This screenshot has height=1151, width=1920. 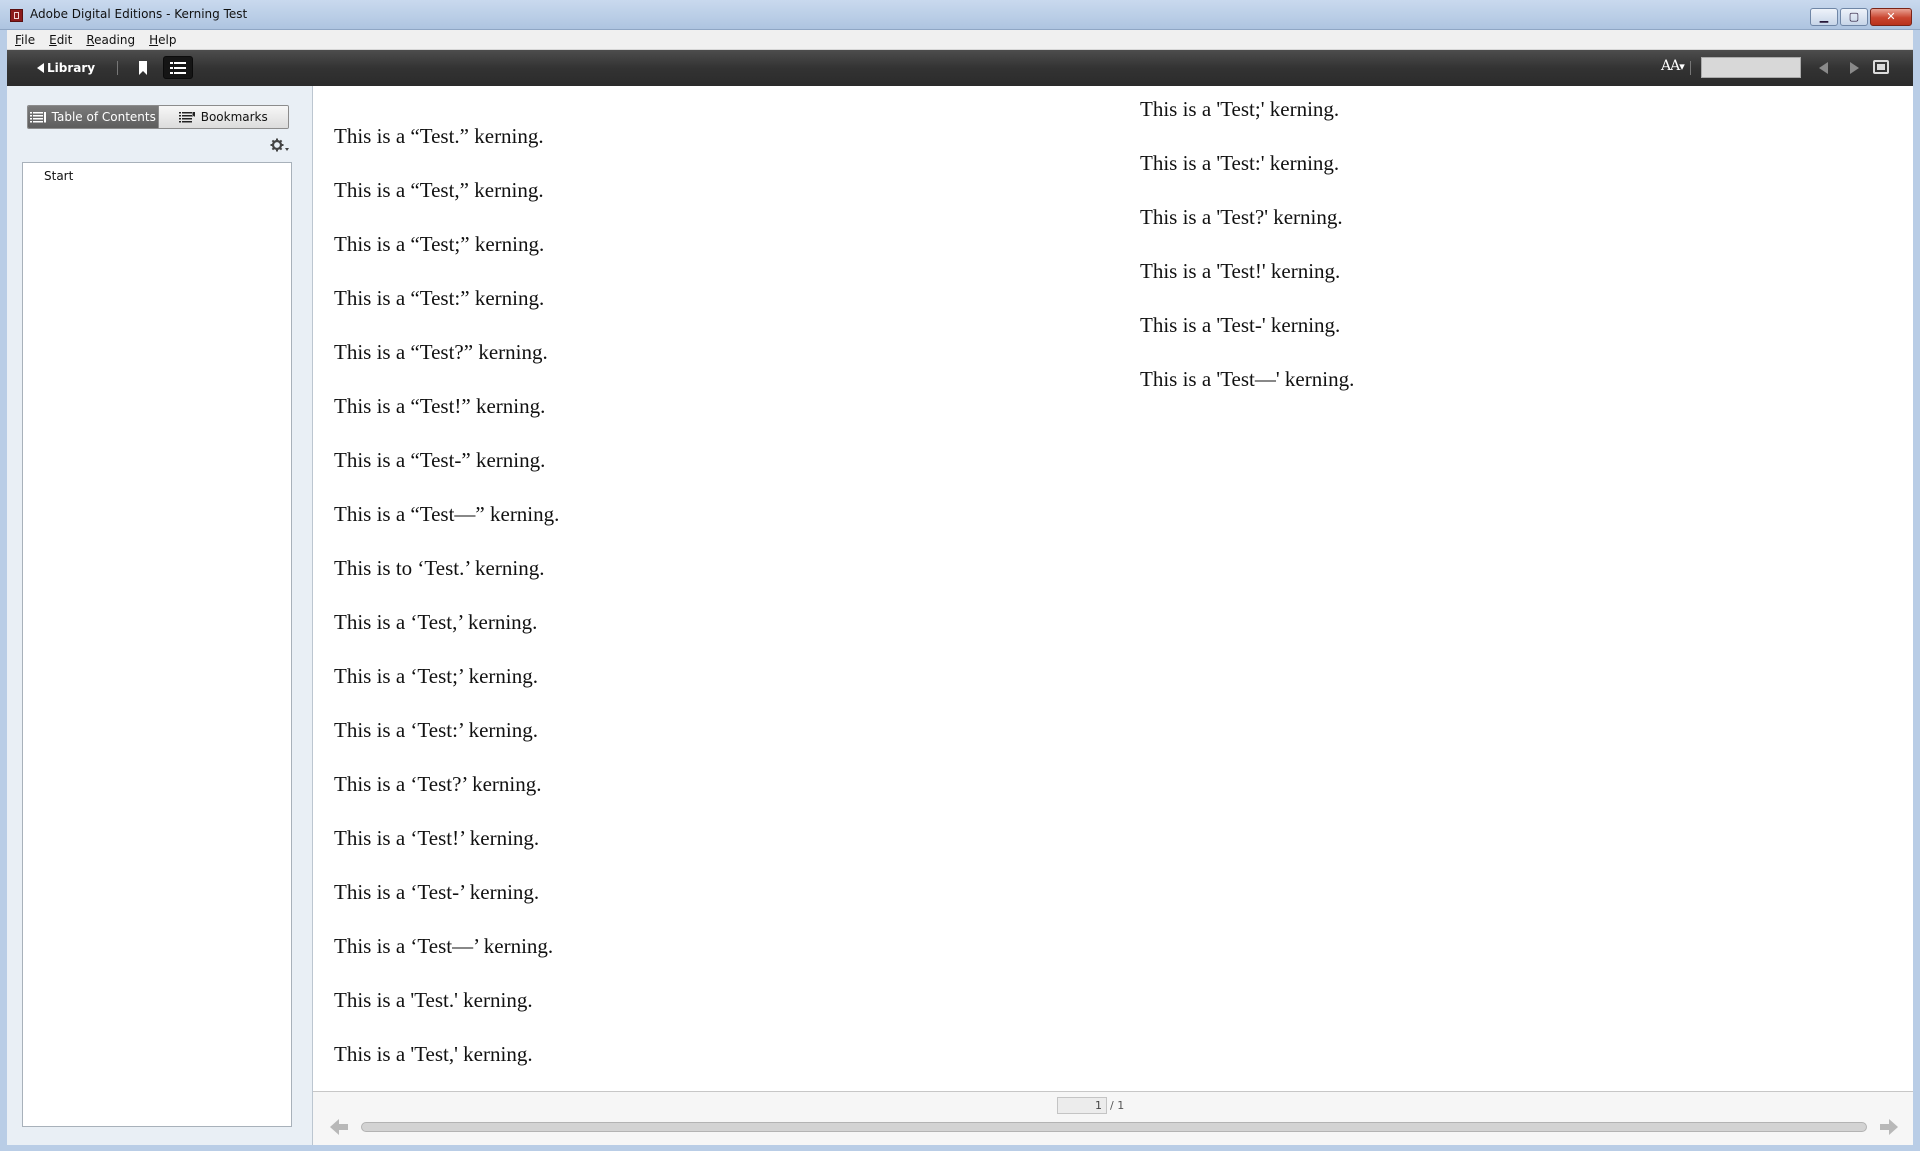 I want to click on text-line: This is a “Test!” kerning., so click(x=440, y=406).